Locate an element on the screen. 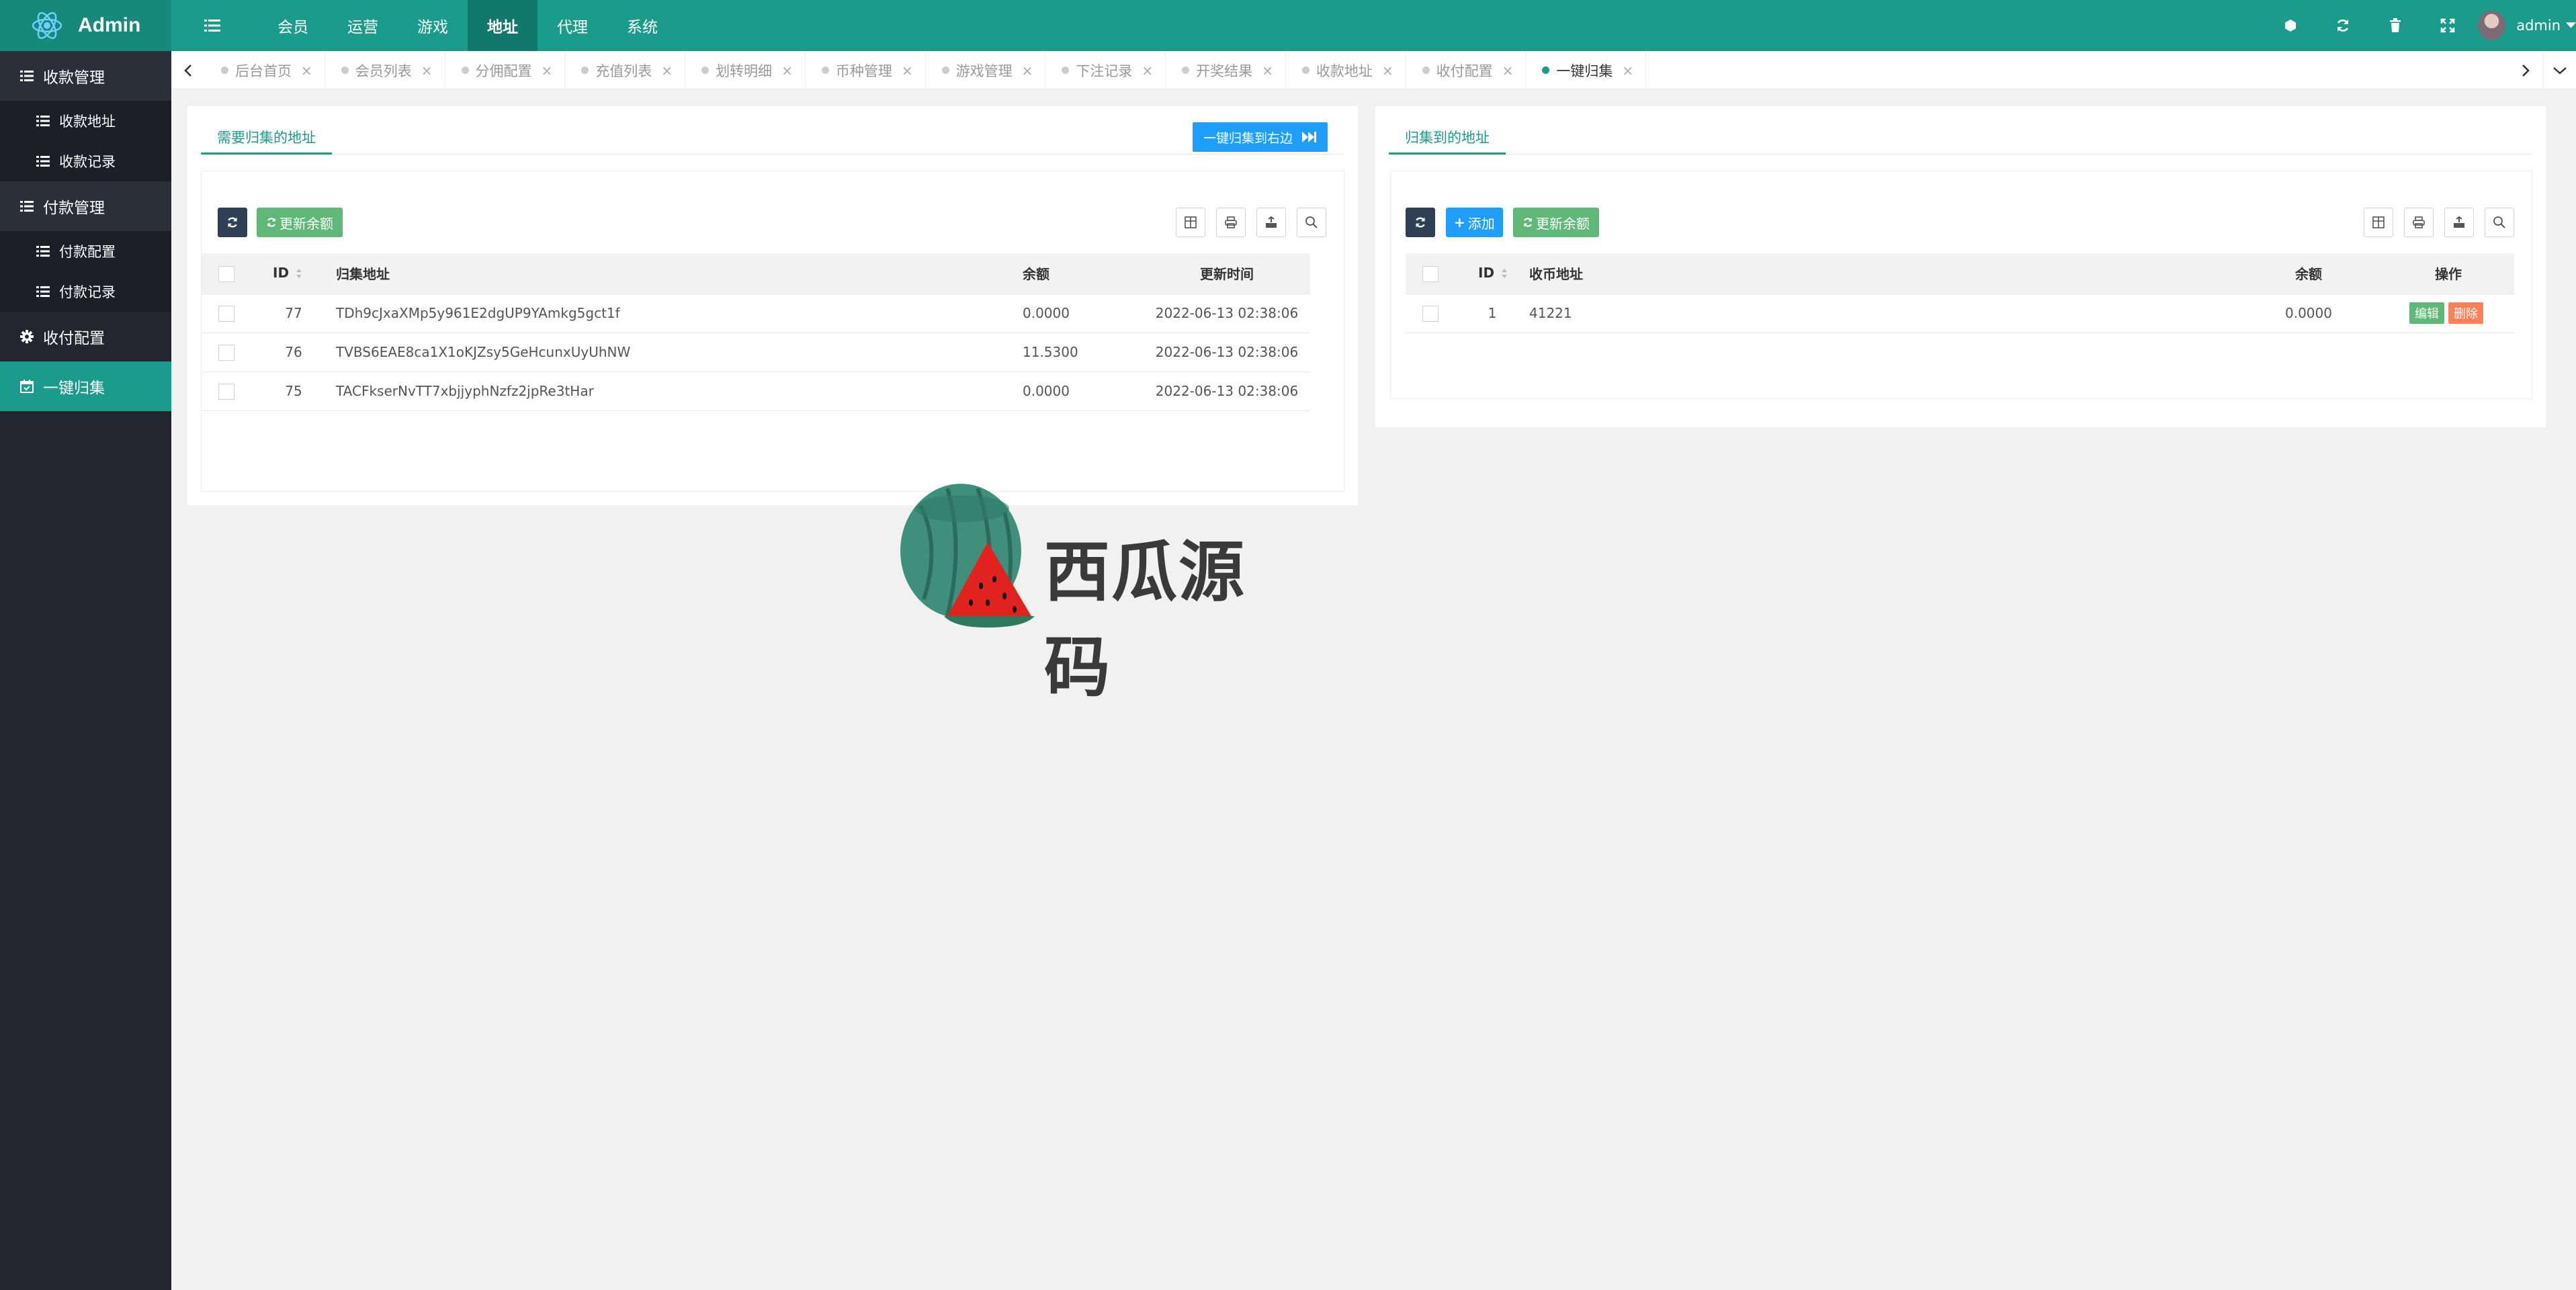 The image size is (2576, 1290). top-nav-address: 地址 is located at coordinates (503, 25).